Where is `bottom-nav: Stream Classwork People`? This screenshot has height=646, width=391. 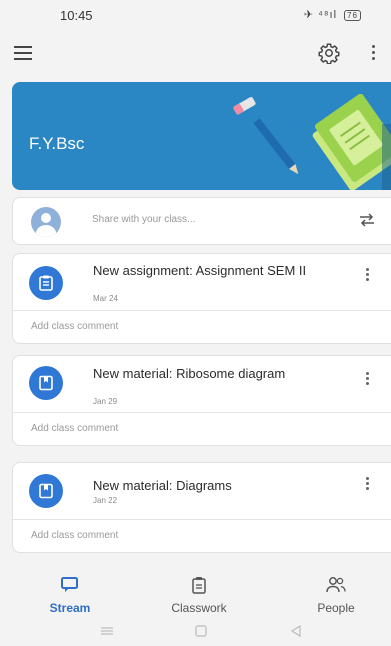
bottom-nav: Stream Classwork People is located at coordinates (195, 596).